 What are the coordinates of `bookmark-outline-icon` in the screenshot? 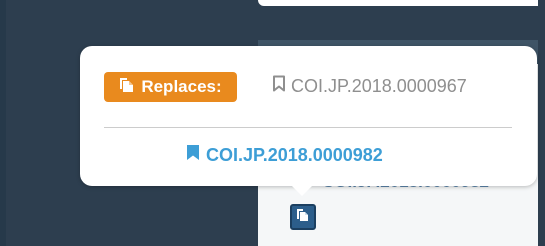 It's located at (279, 86).